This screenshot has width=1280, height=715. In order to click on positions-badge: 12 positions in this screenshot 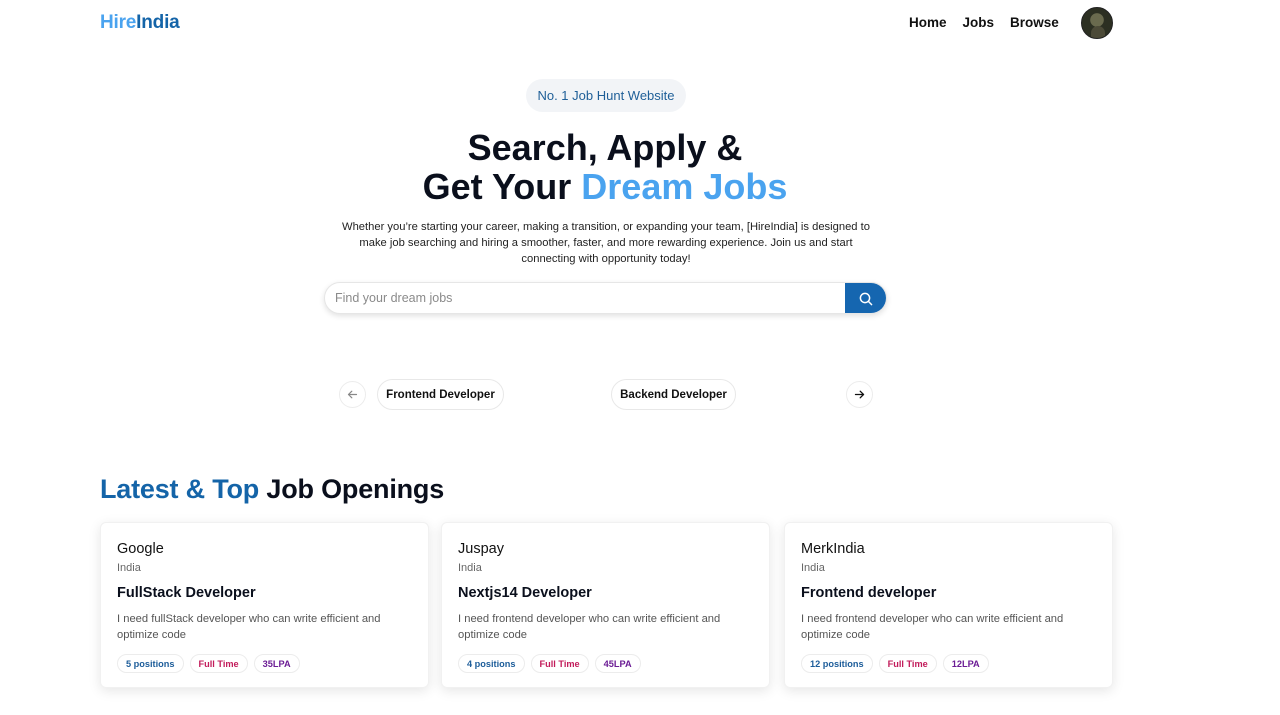, I will do `click(837, 663)`.